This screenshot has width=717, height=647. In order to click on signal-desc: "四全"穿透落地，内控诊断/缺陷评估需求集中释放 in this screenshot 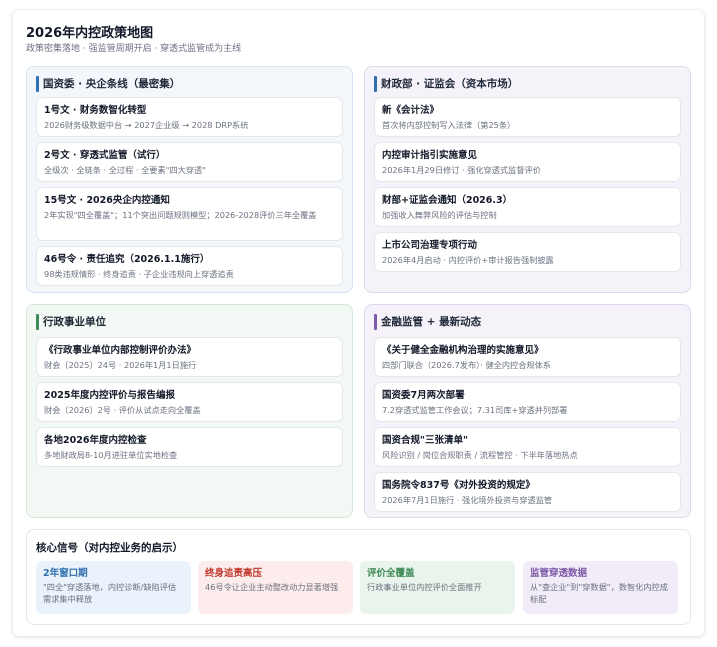, I will do `click(110, 593)`.